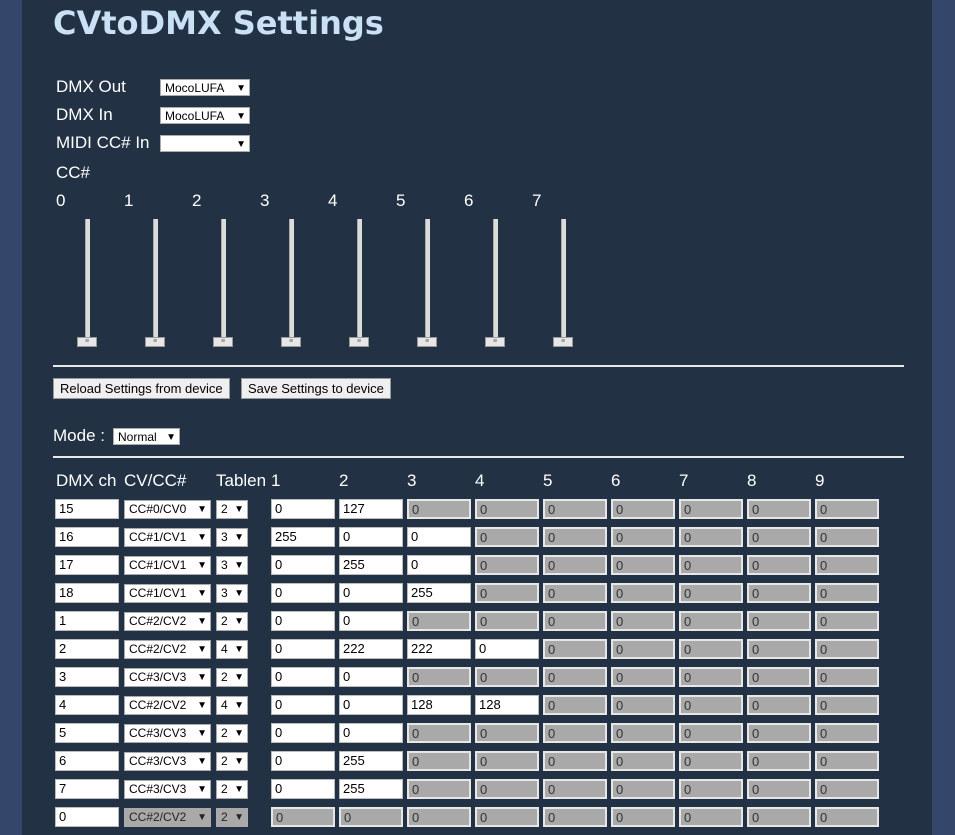 The height and width of the screenshot is (835, 955). What do you see at coordinates (87, 509) in the screenshot?
I see `dmx-channel-input: 15` at bounding box center [87, 509].